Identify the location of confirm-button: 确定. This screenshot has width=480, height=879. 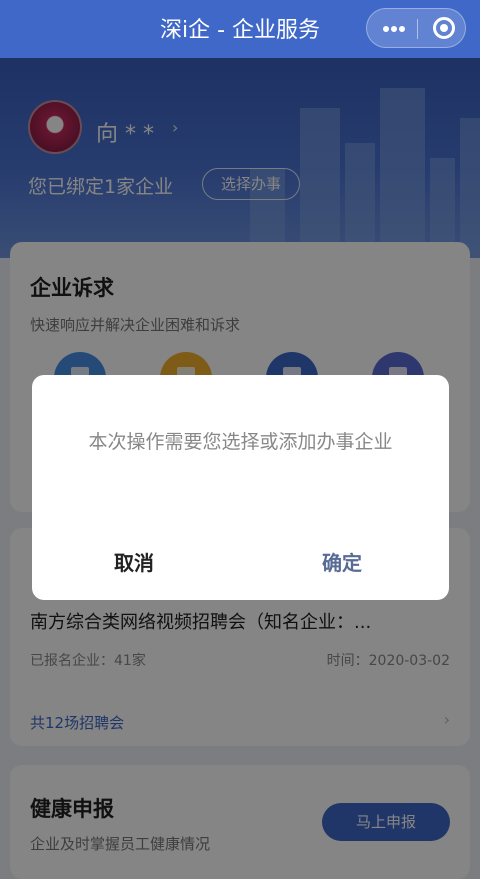
(342, 561).